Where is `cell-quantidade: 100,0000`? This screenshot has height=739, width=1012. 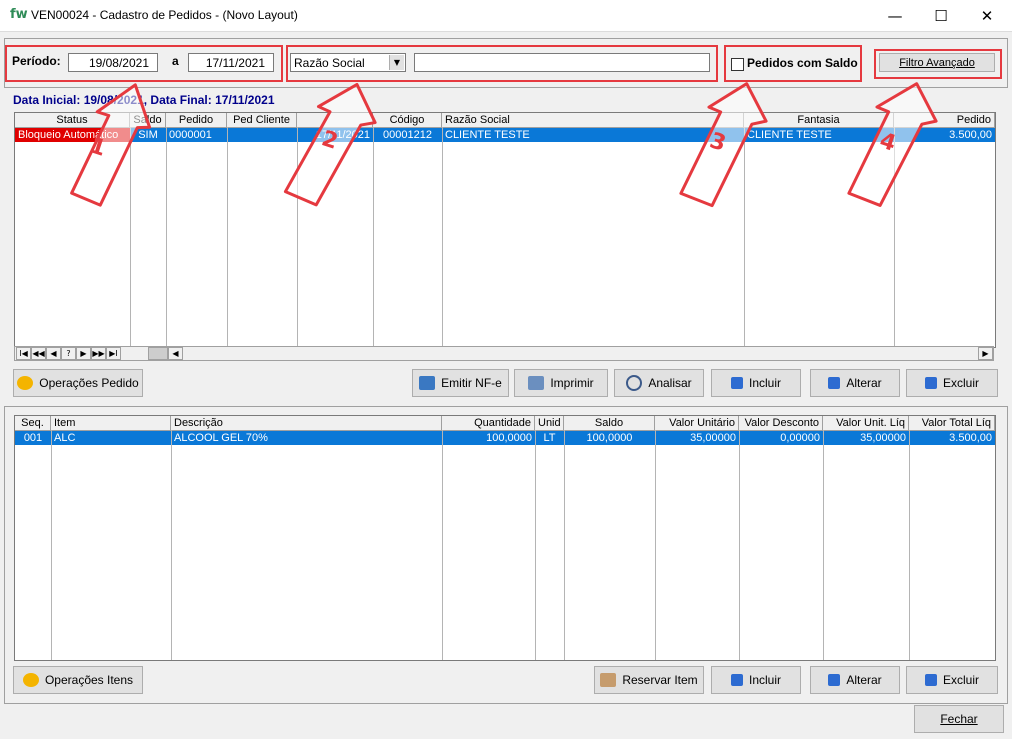
cell-quantidade: 100,0000 is located at coordinates (509, 438).